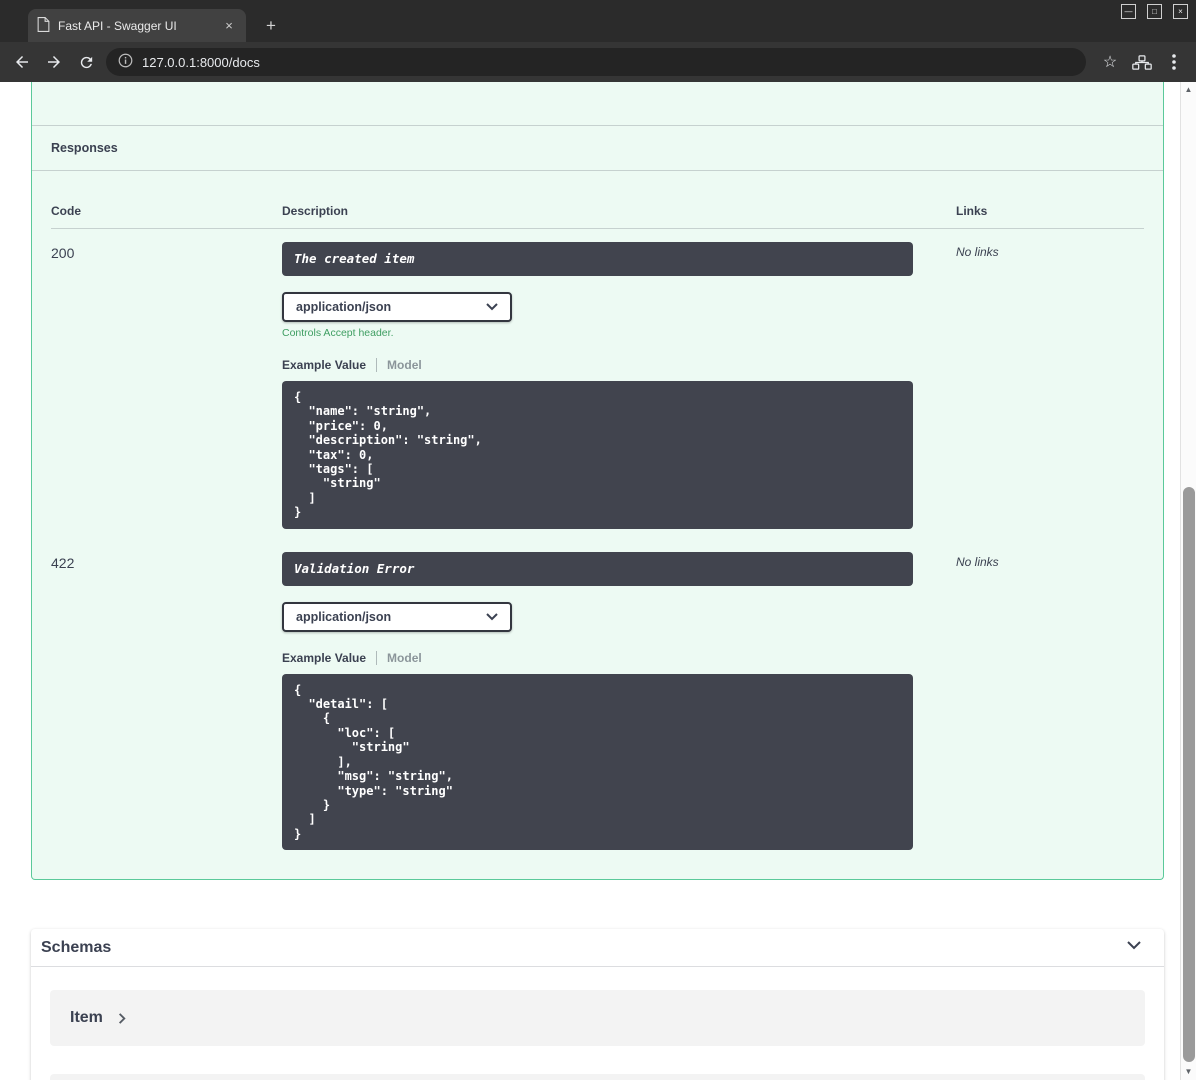  I want to click on schemas-section: Schemas Item ValidationError, so click(597, 1004).